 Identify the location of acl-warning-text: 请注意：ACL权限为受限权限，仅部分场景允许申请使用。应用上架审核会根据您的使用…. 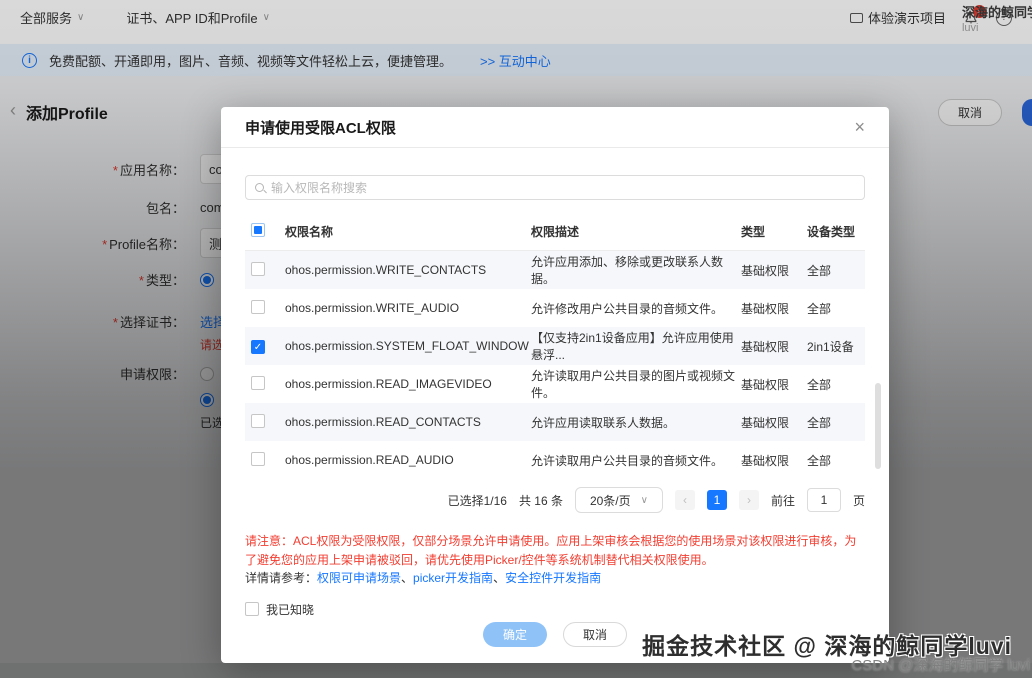
(551, 550).